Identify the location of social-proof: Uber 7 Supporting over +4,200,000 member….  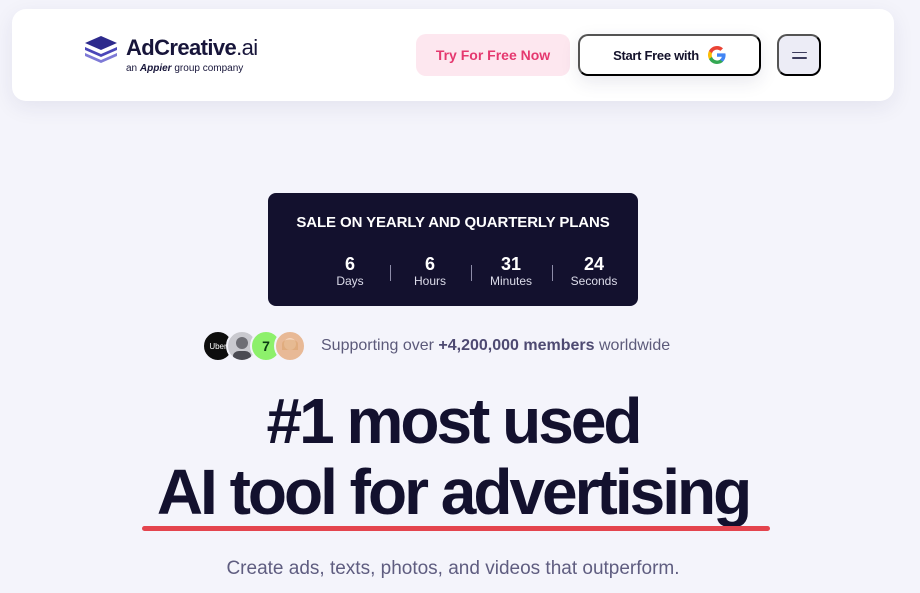
(462, 346).